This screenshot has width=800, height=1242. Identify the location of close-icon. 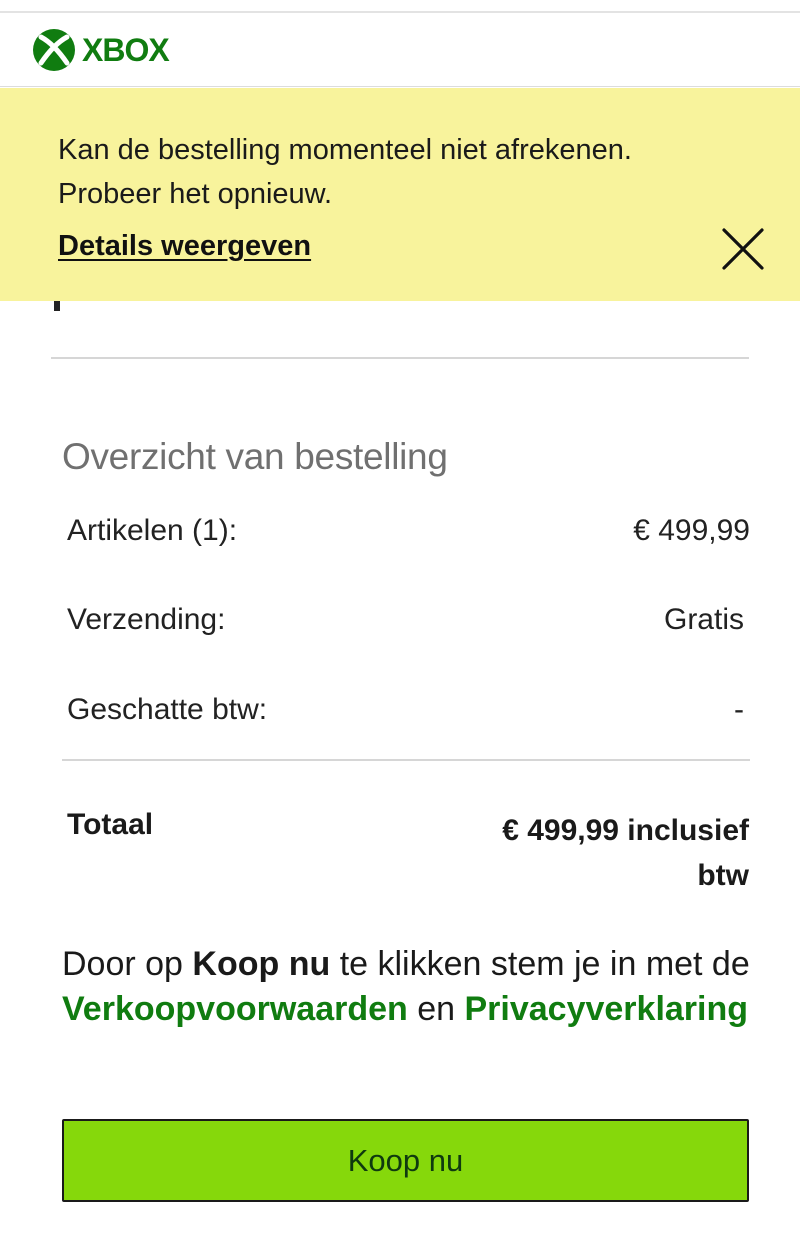
(743, 249).